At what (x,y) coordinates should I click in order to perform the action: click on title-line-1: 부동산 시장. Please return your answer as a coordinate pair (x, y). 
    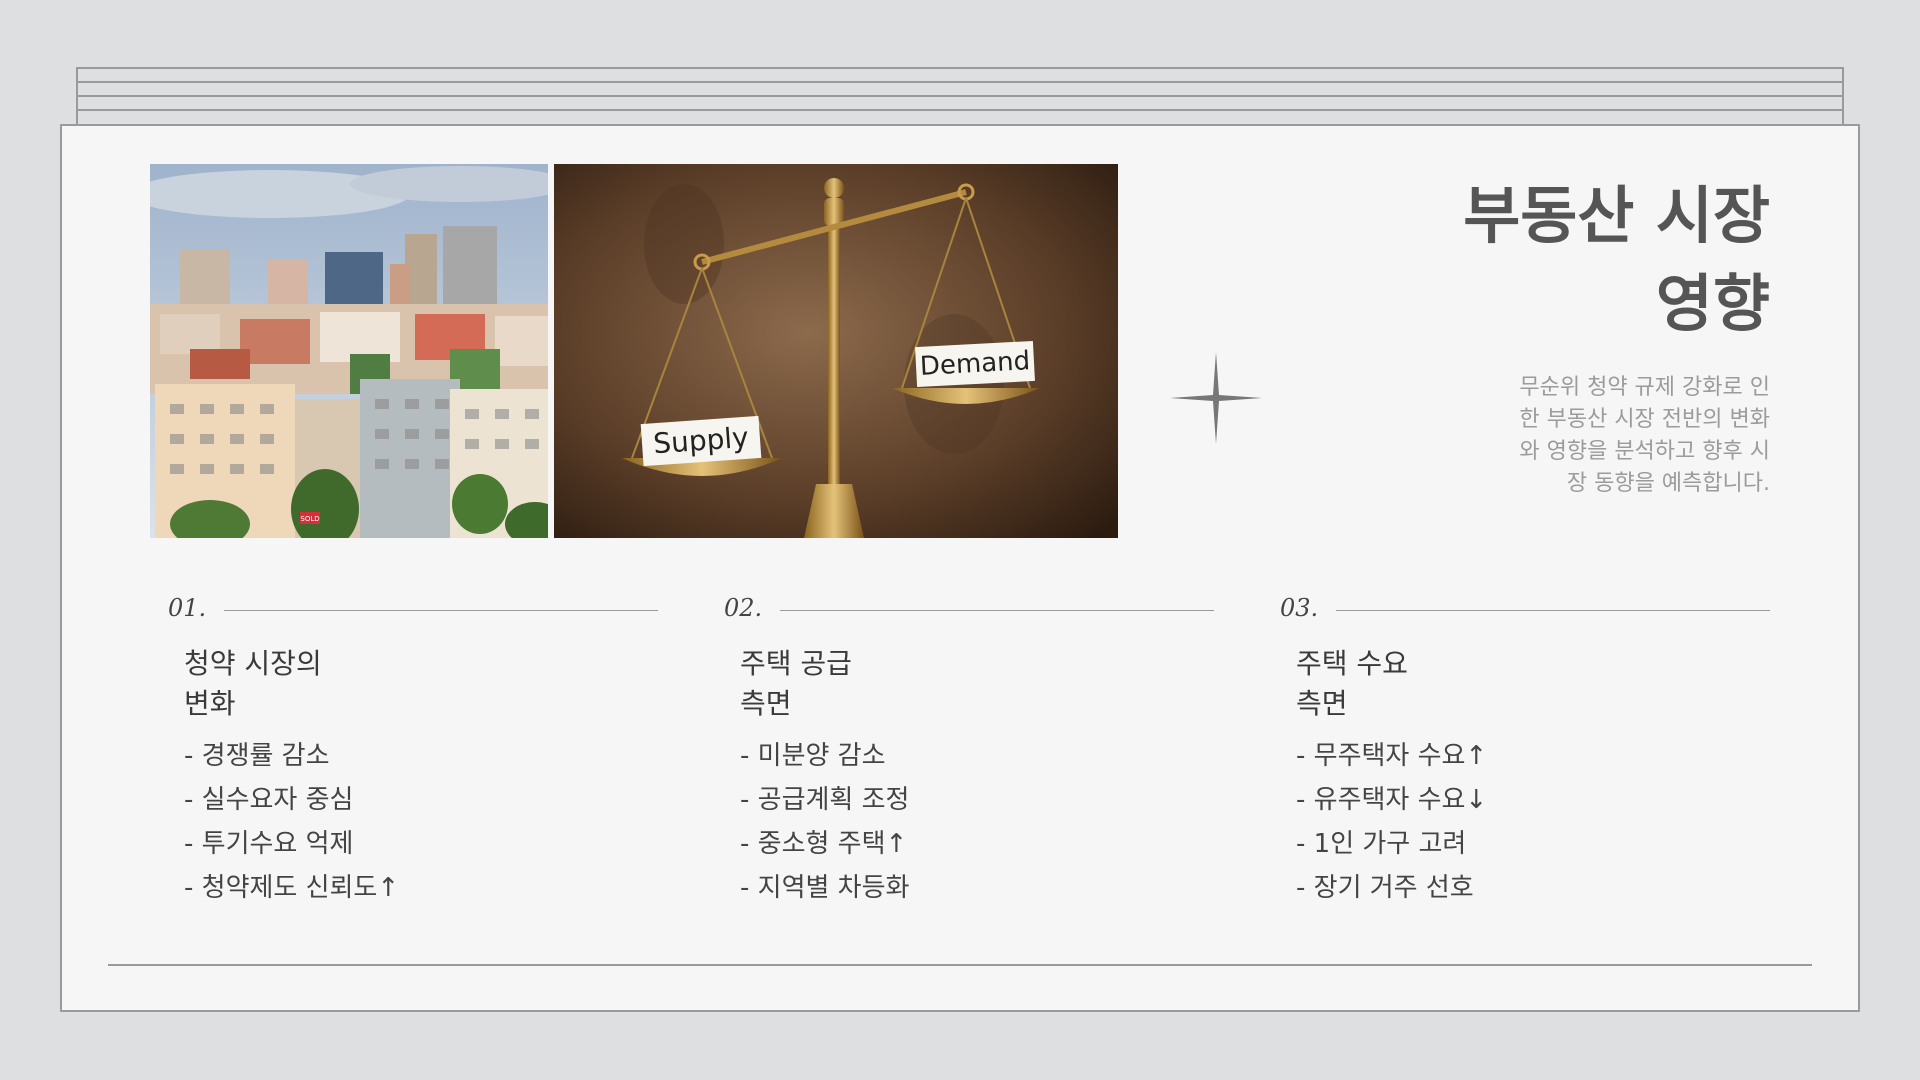
    Looking at the image, I should click on (1616, 215).